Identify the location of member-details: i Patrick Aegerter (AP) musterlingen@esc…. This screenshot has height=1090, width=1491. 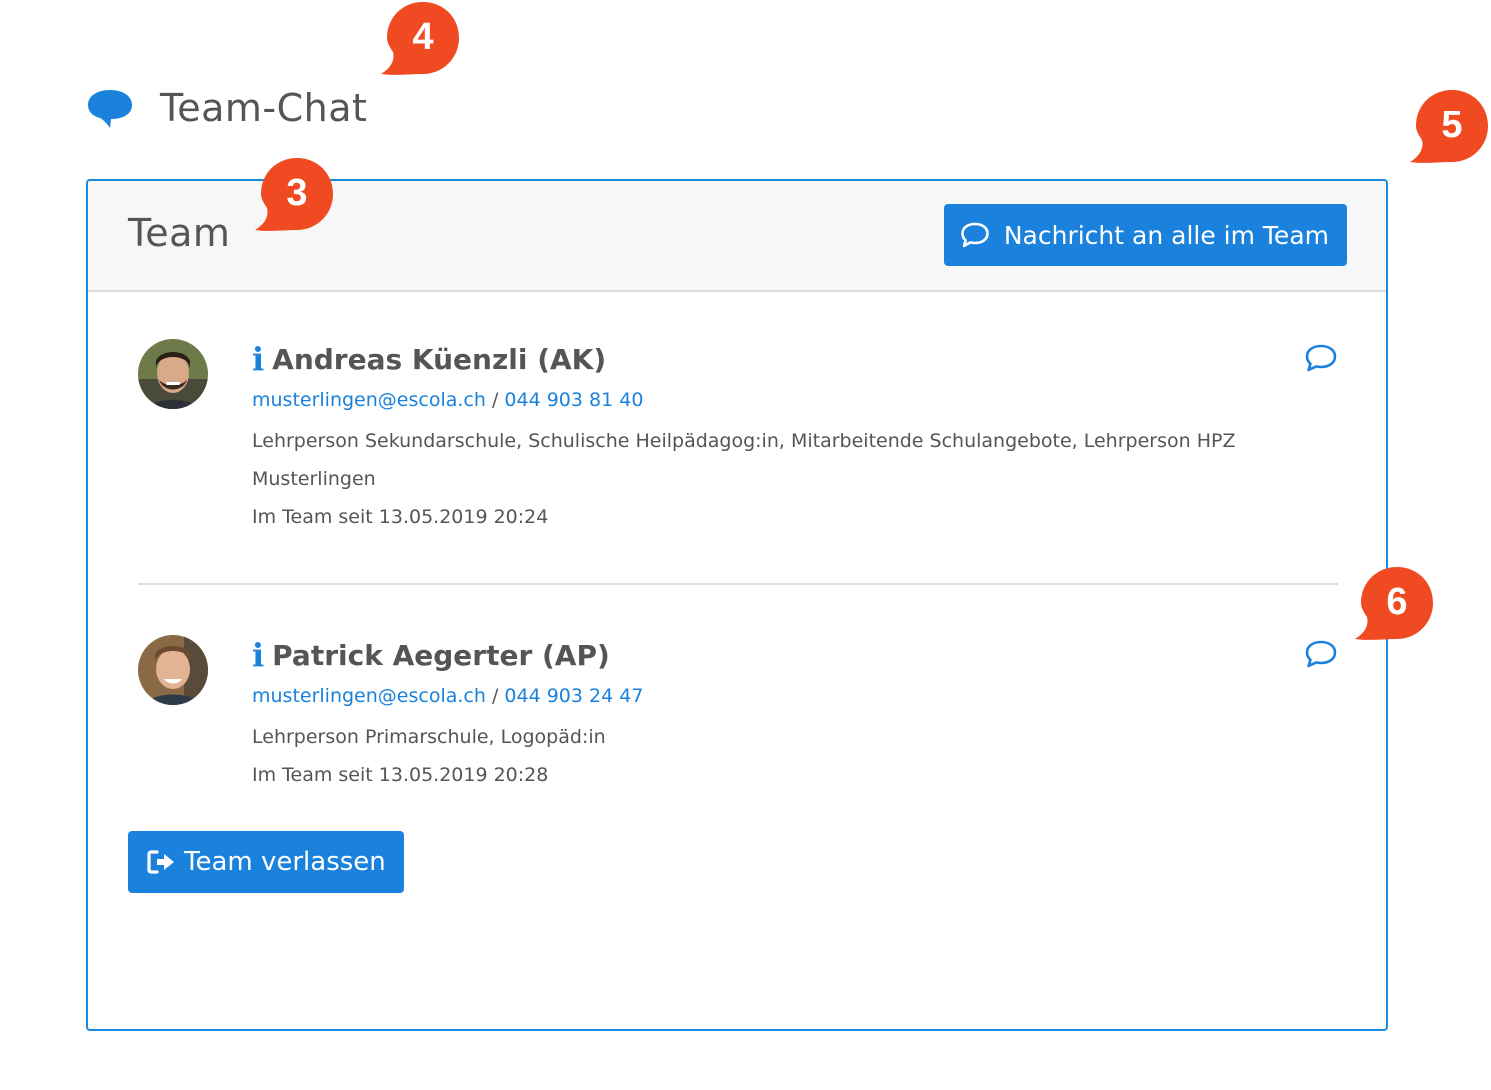
(765, 712).